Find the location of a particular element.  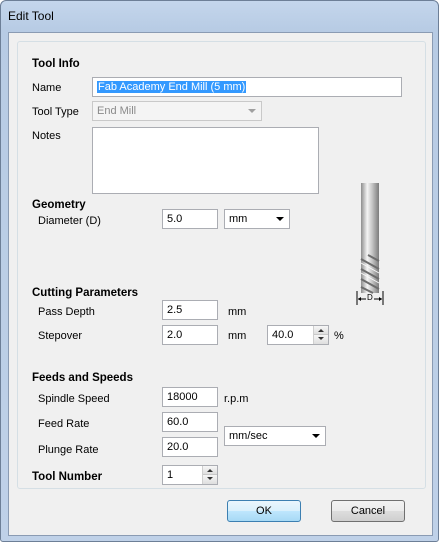

diameter-label: Diameter (D) is located at coordinates (69, 221).